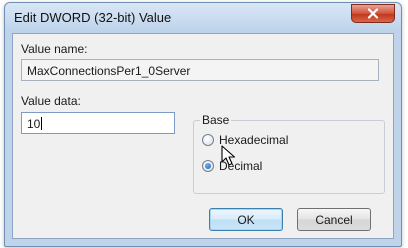 The width and height of the screenshot is (408, 248). I want to click on value-name-label: Value name:, so click(54, 49).